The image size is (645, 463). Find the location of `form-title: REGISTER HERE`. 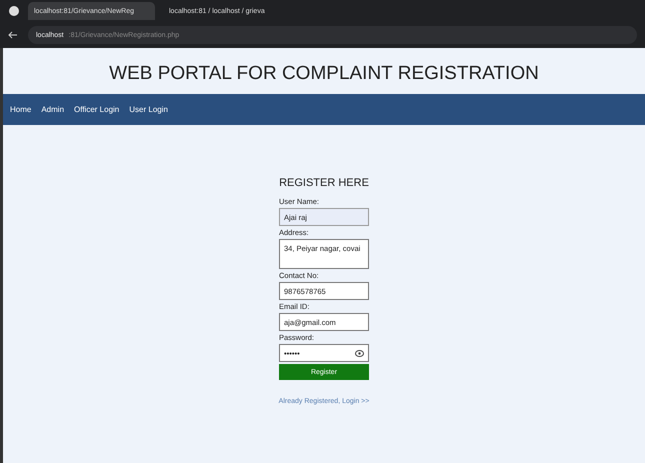

form-title: REGISTER HERE is located at coordinates (324, 183).